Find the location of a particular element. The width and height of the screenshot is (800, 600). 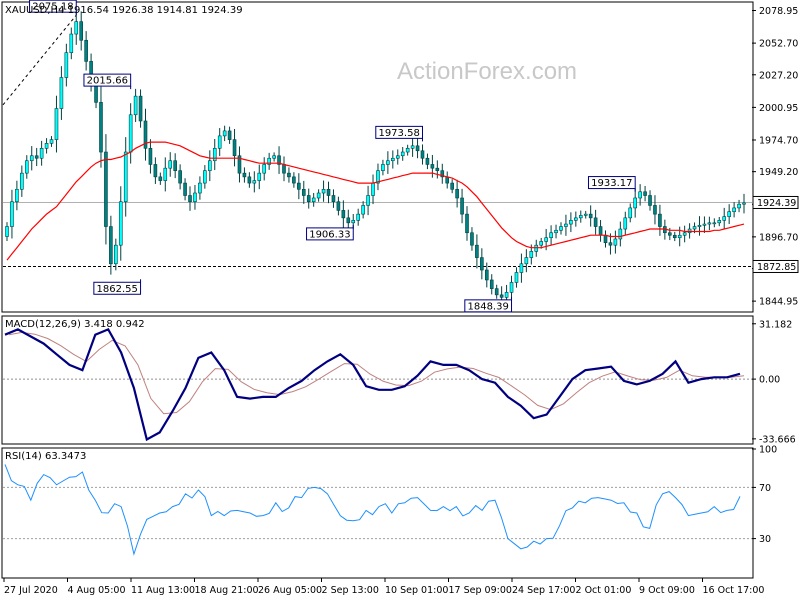

macd-tick-label: 31.182 is located at coordinates (775, 324).